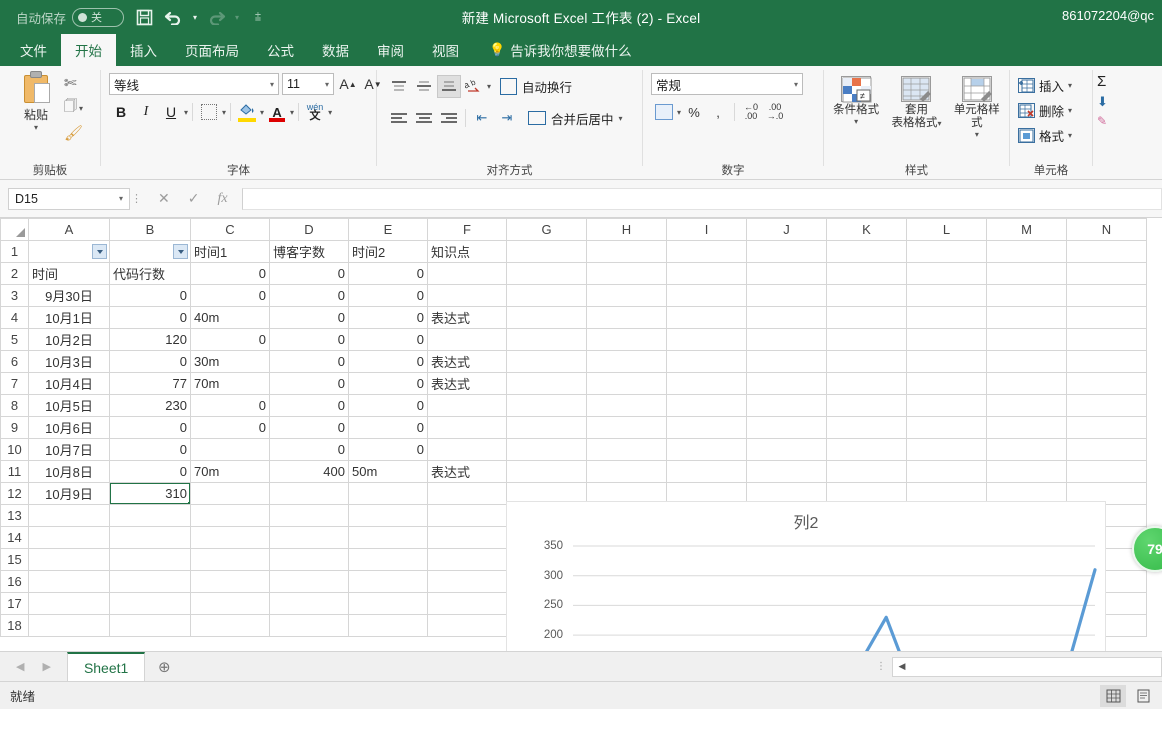  What do you see at coordinates (946, 427) in the screenshot?
I see `cell-L9` at bounding box center [946, 427].